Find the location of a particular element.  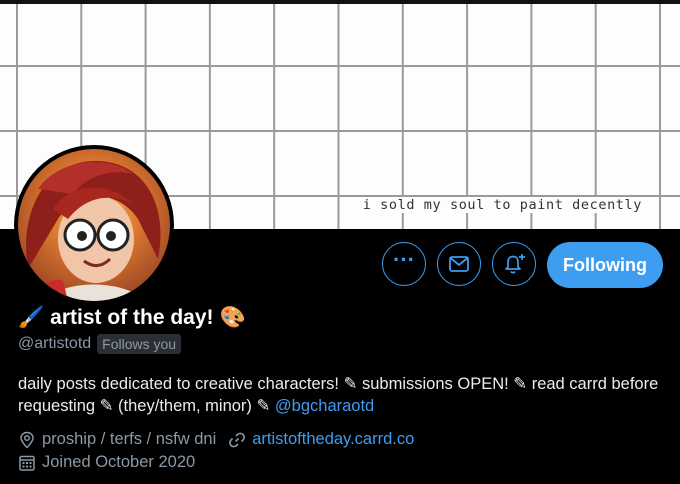

location: proship / terfs / nsfw dni is located at coordinates (129, 439).